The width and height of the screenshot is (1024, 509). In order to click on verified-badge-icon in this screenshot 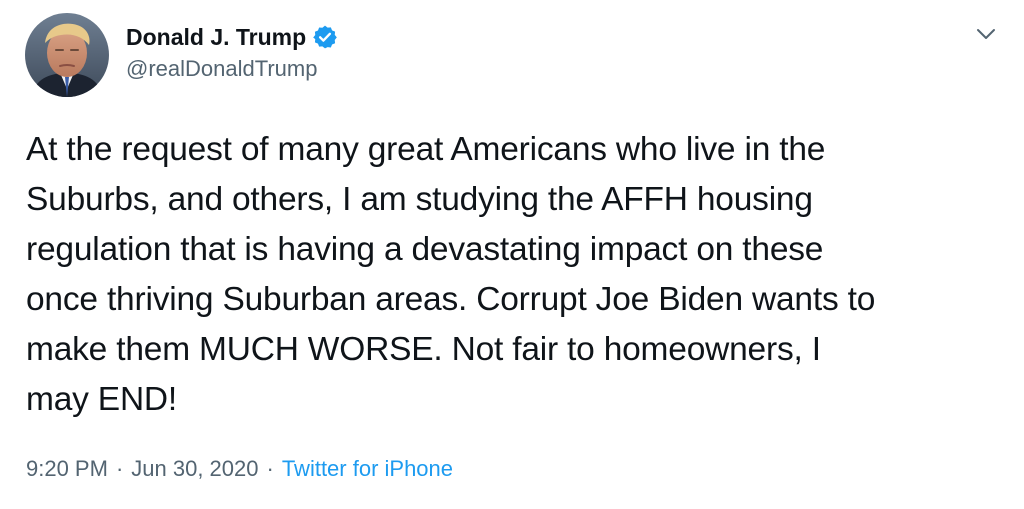, I will do `click(325, 37)`.